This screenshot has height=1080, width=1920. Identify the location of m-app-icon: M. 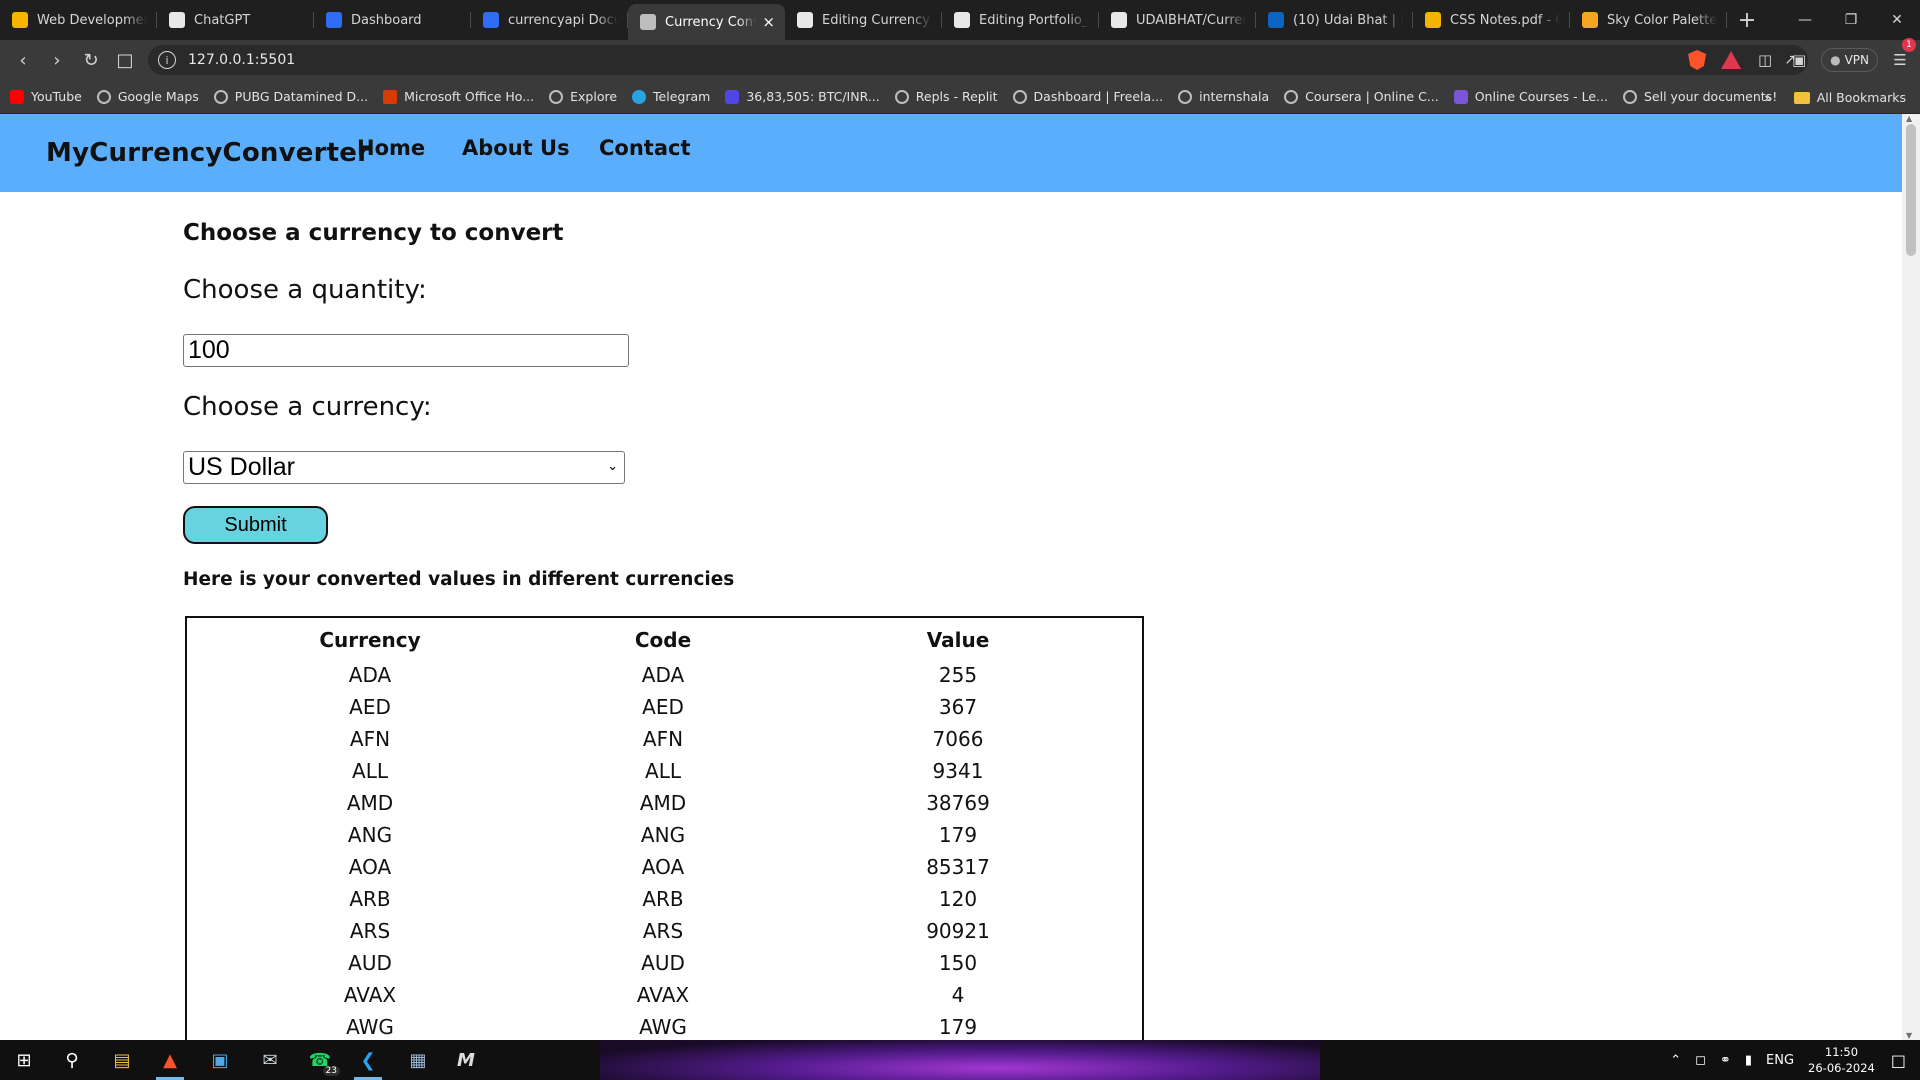
(466, 1060).